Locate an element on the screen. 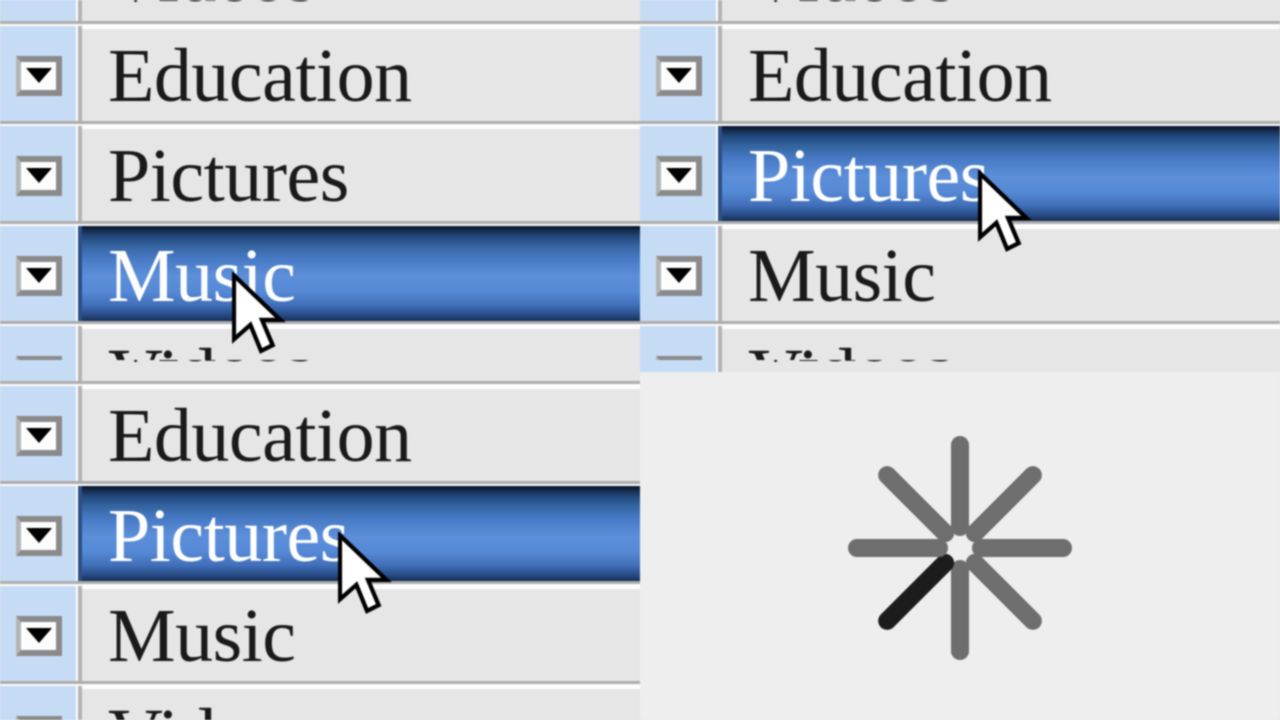 The width and height of the screenshot is (1280, 720). loading-spinner-icon is located at coordinates (960, 548).